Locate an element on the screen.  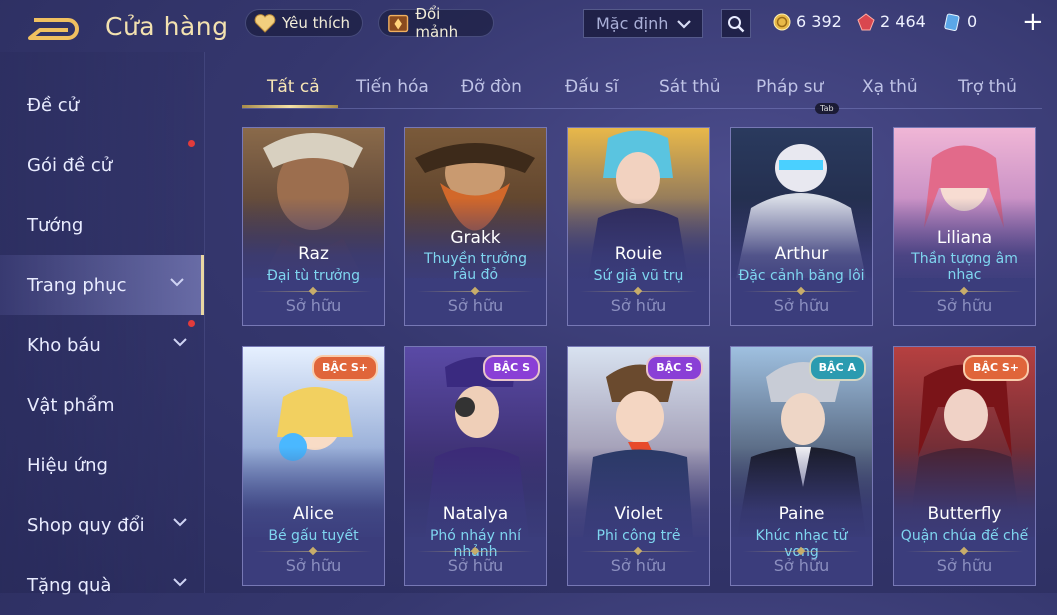
tab-assassin: Sát thủ is located at coordinates (690, 87).